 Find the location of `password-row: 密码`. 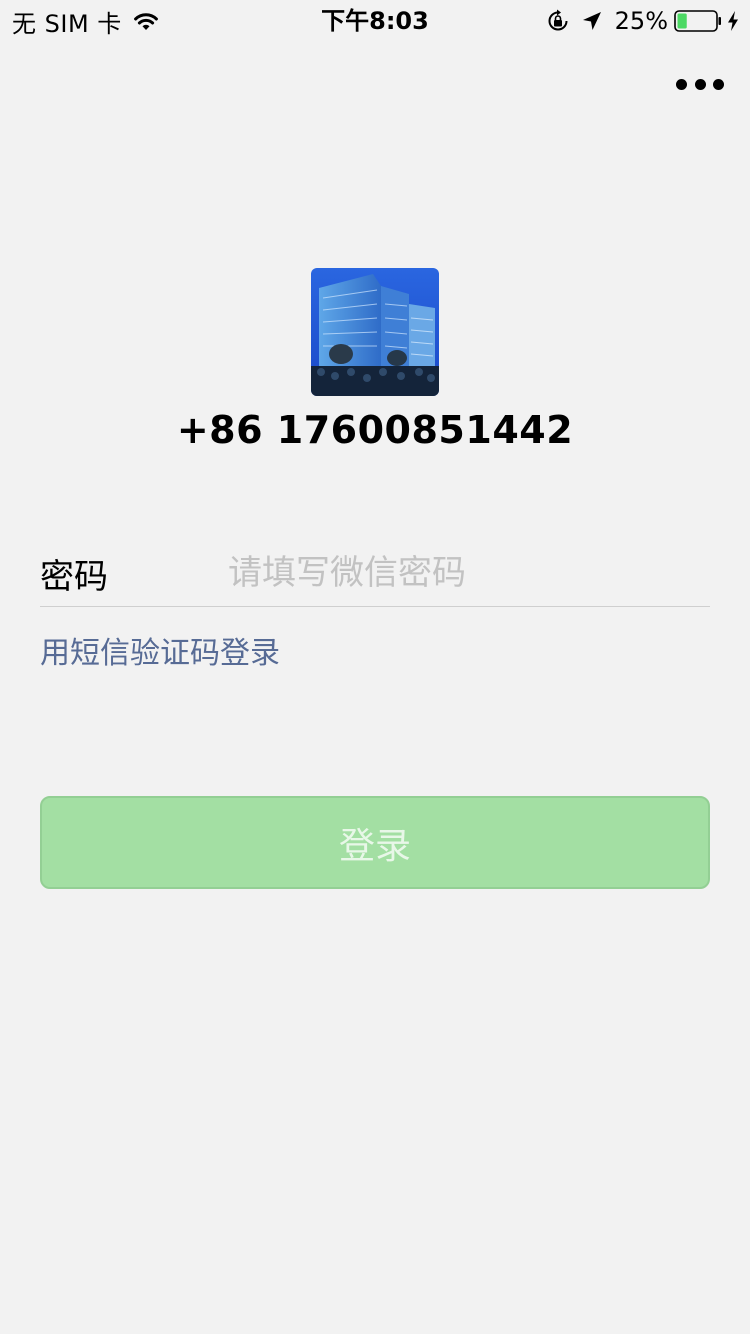

password-row: 密码 is located at coordinates (375, 573).